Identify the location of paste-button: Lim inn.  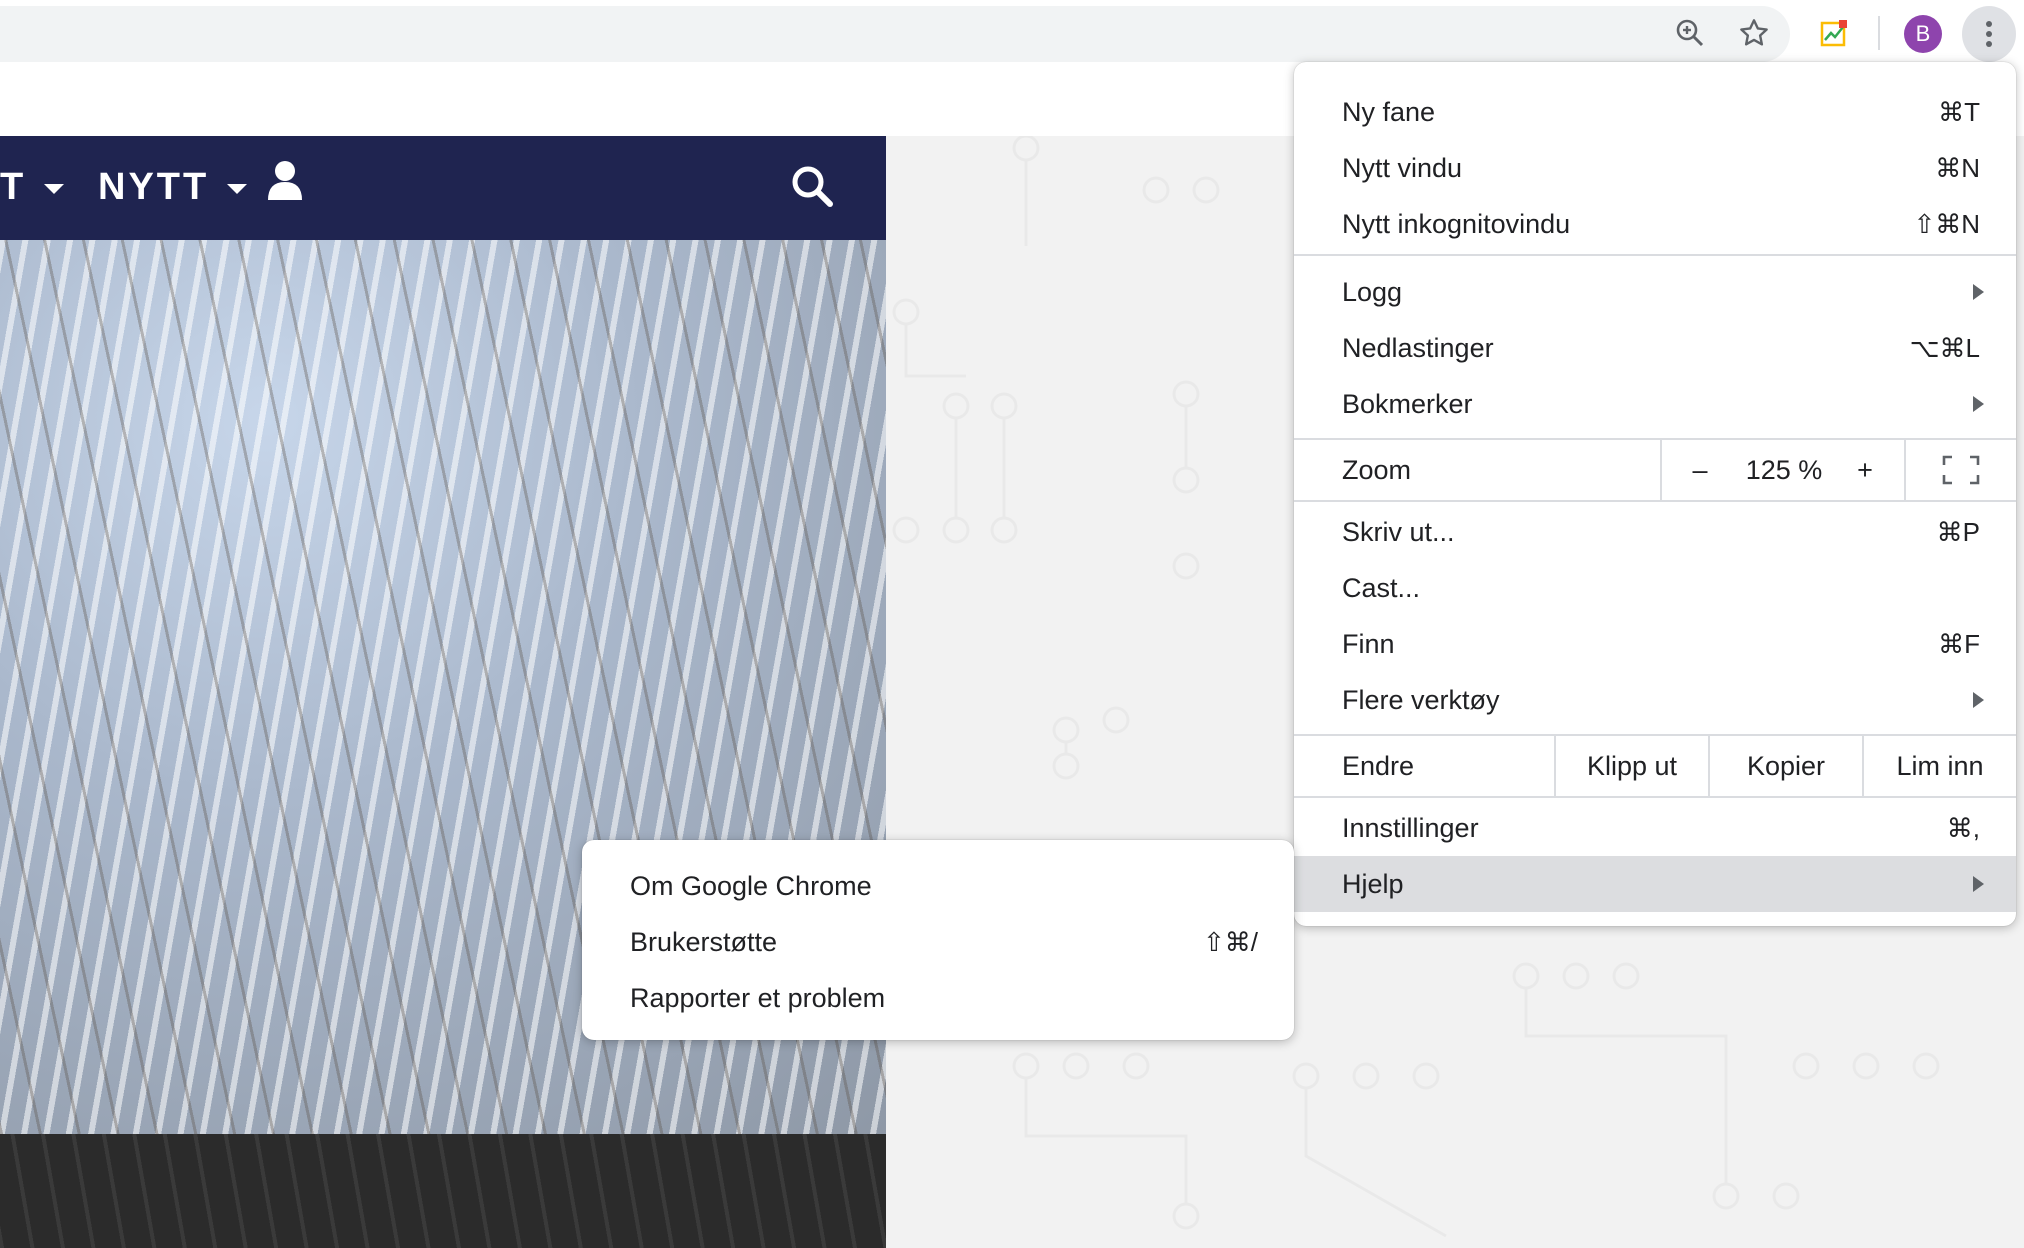
(1940, 766).